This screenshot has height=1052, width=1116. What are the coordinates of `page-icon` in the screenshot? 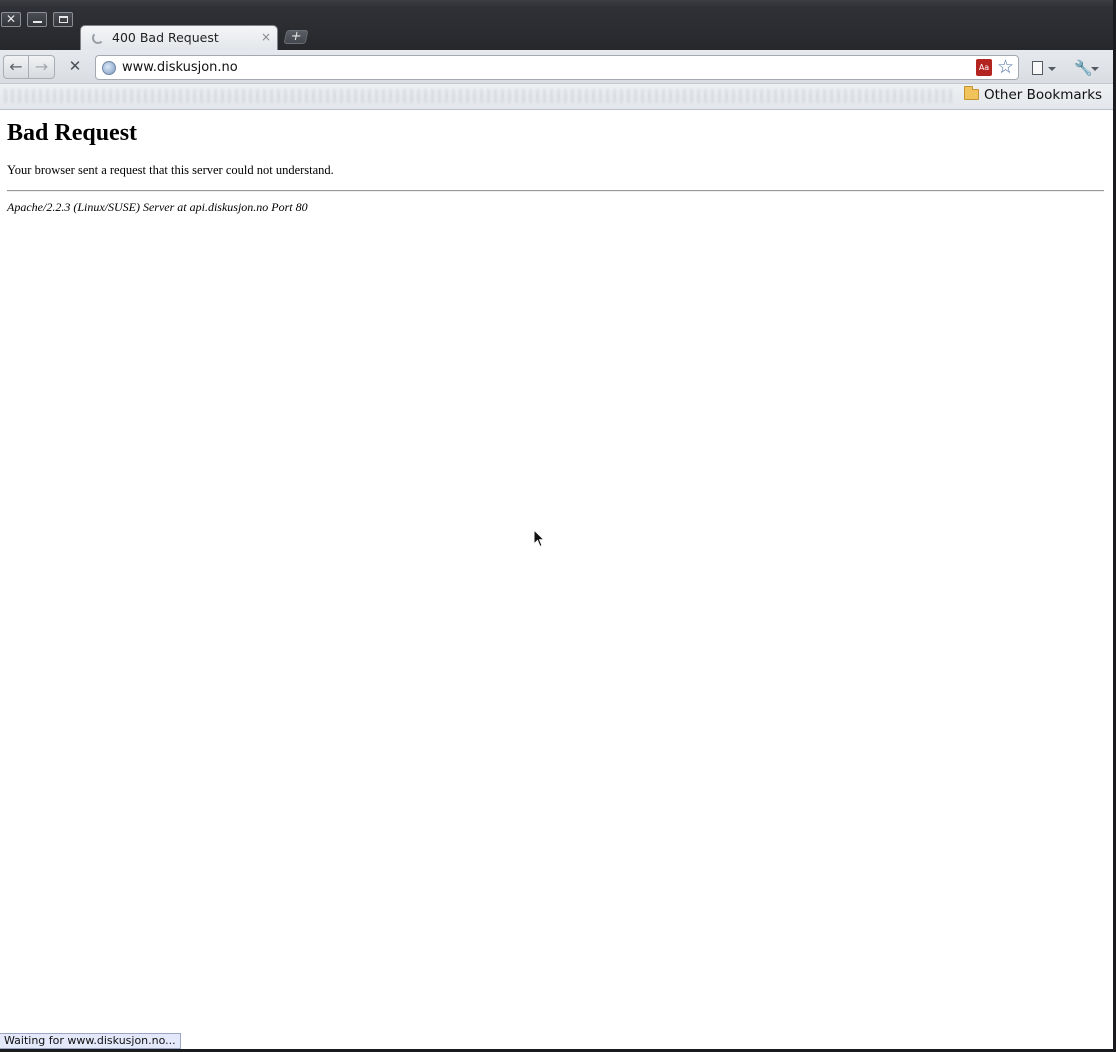 It's located at (1037, 68).